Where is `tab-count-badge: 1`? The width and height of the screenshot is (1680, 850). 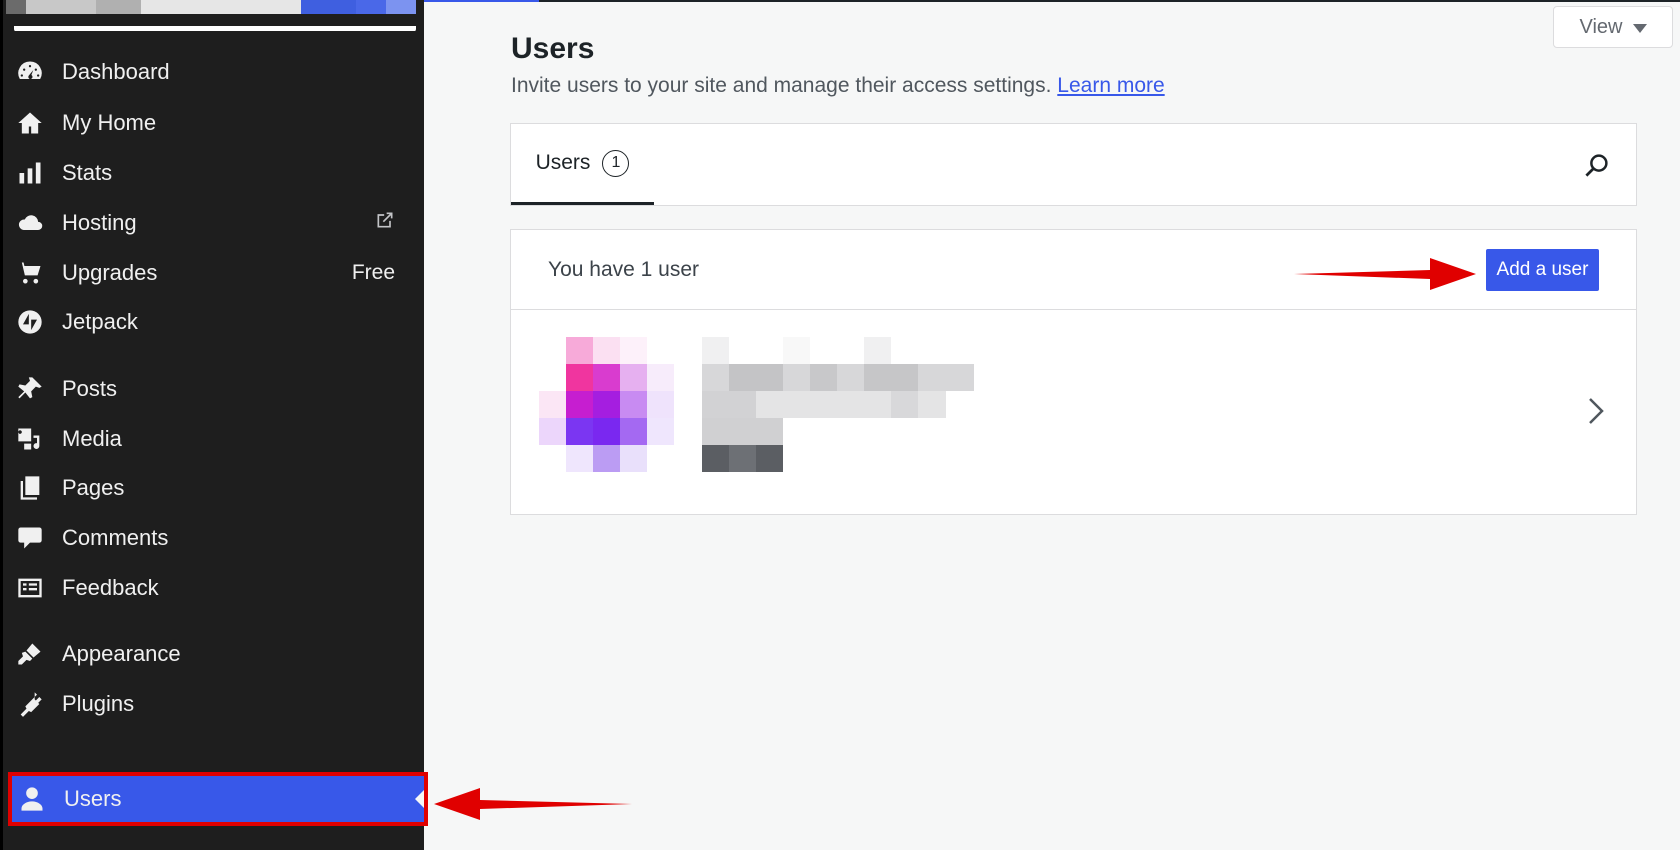 tab-count-badge: 1 is located at coordinates (616, 163).